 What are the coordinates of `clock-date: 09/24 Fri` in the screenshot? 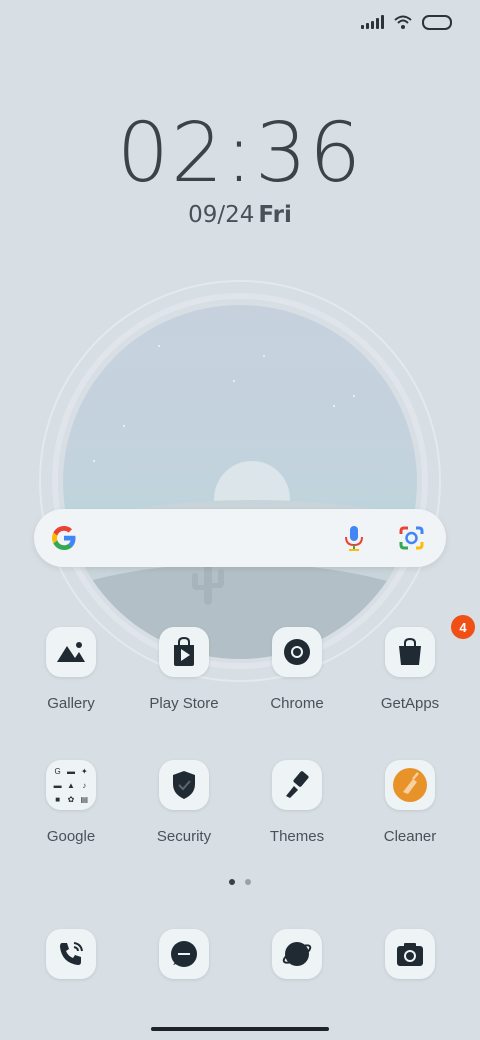 It's located at (240, 215).